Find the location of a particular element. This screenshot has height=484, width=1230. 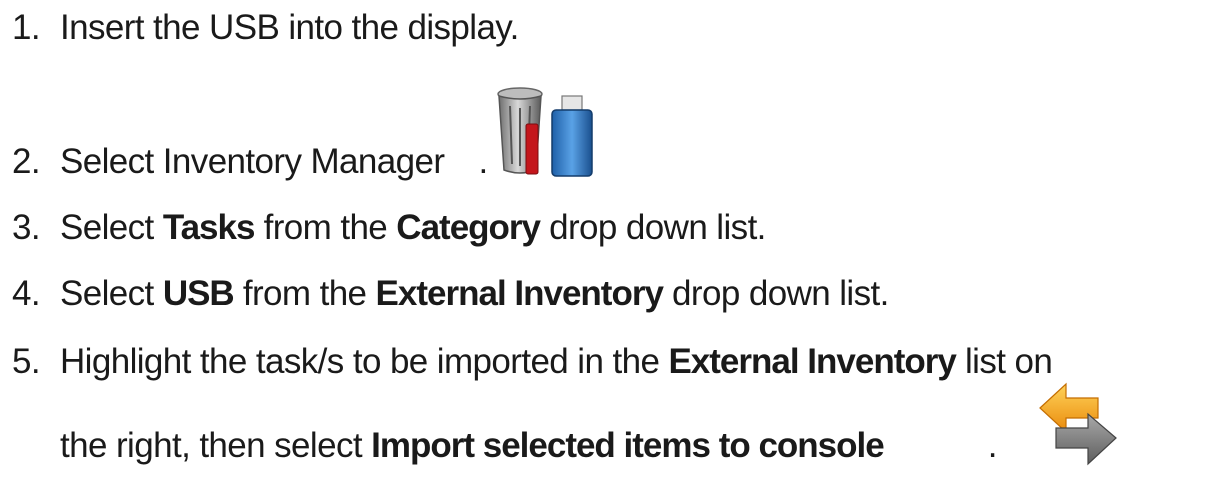

import-selected-items-term: Import selected items to console is located at coordinates (628, 445).